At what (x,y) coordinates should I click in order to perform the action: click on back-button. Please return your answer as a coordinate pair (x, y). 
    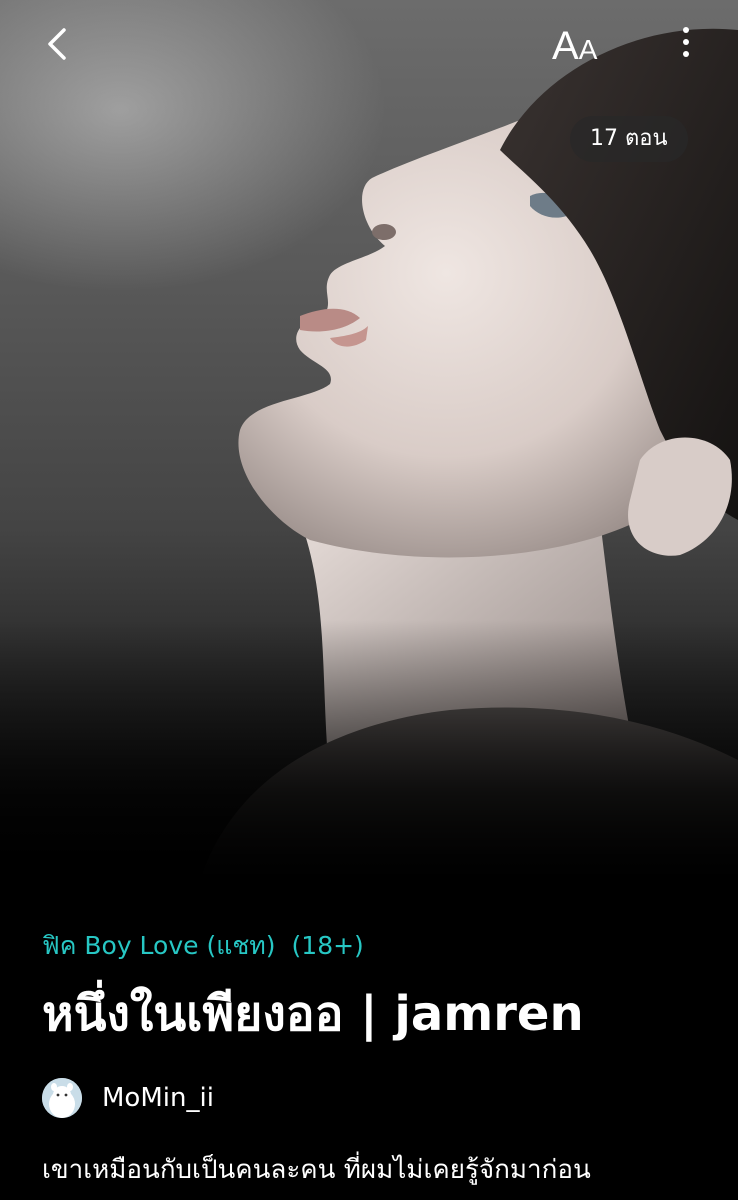
    Looking at the image, I should click on (58, 44).